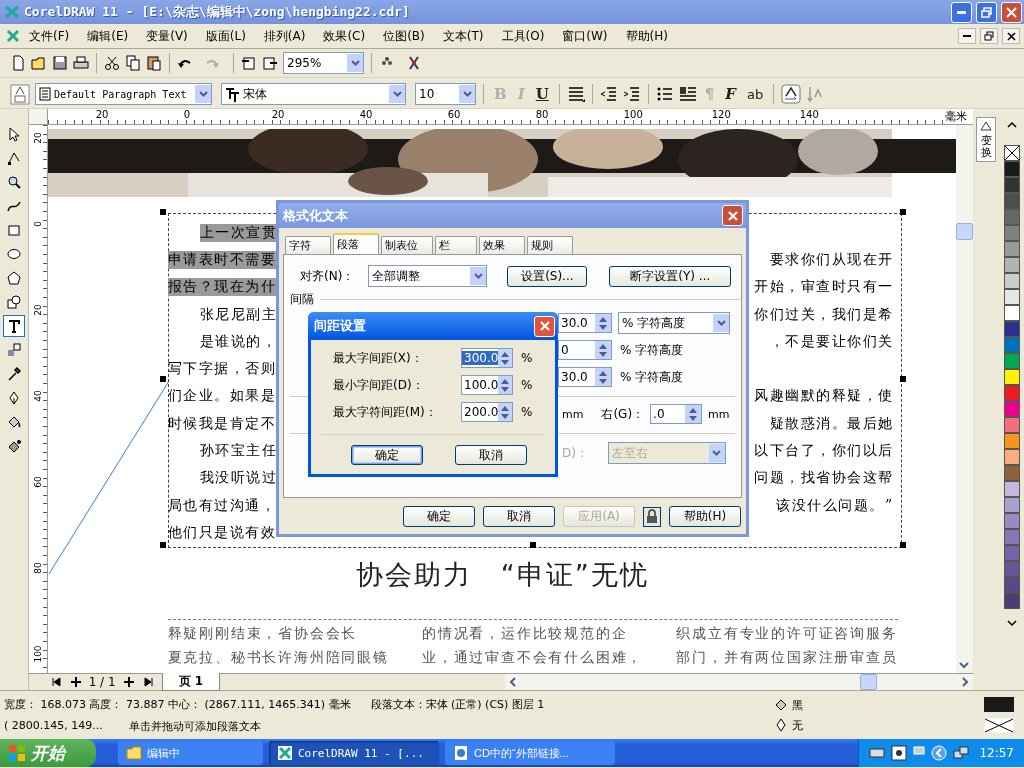  Describe the element at coordinates (167, 36) in the screenshot. I see `menu-item: 变量(V)` at that location.